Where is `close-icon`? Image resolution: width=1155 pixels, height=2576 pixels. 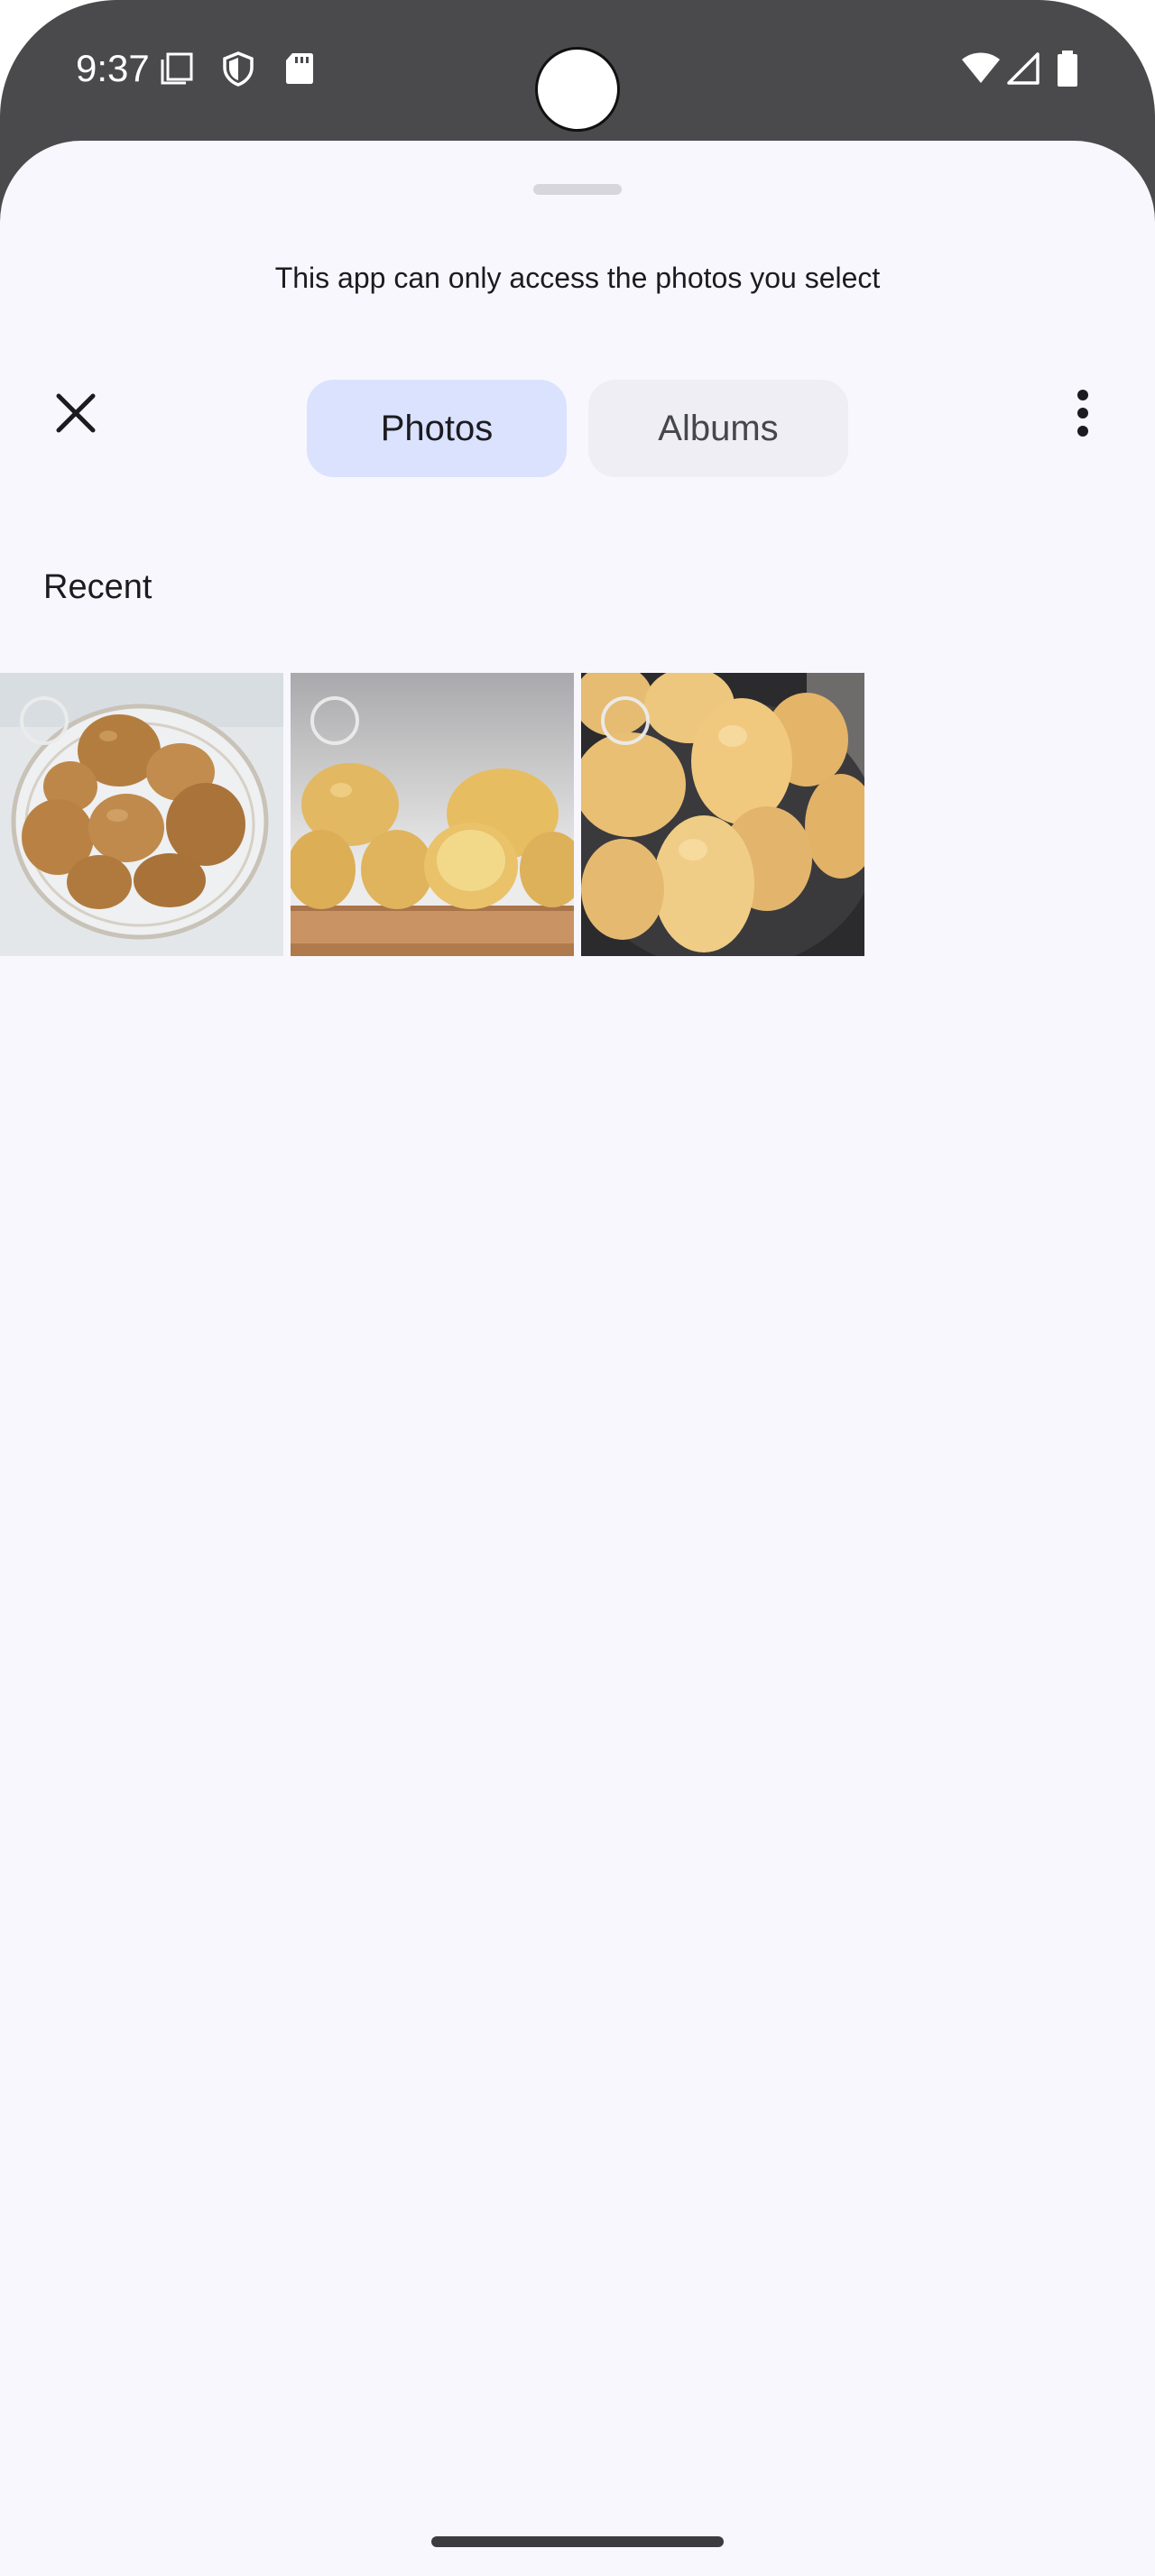
close-icon is located at coordinates (76, 413).